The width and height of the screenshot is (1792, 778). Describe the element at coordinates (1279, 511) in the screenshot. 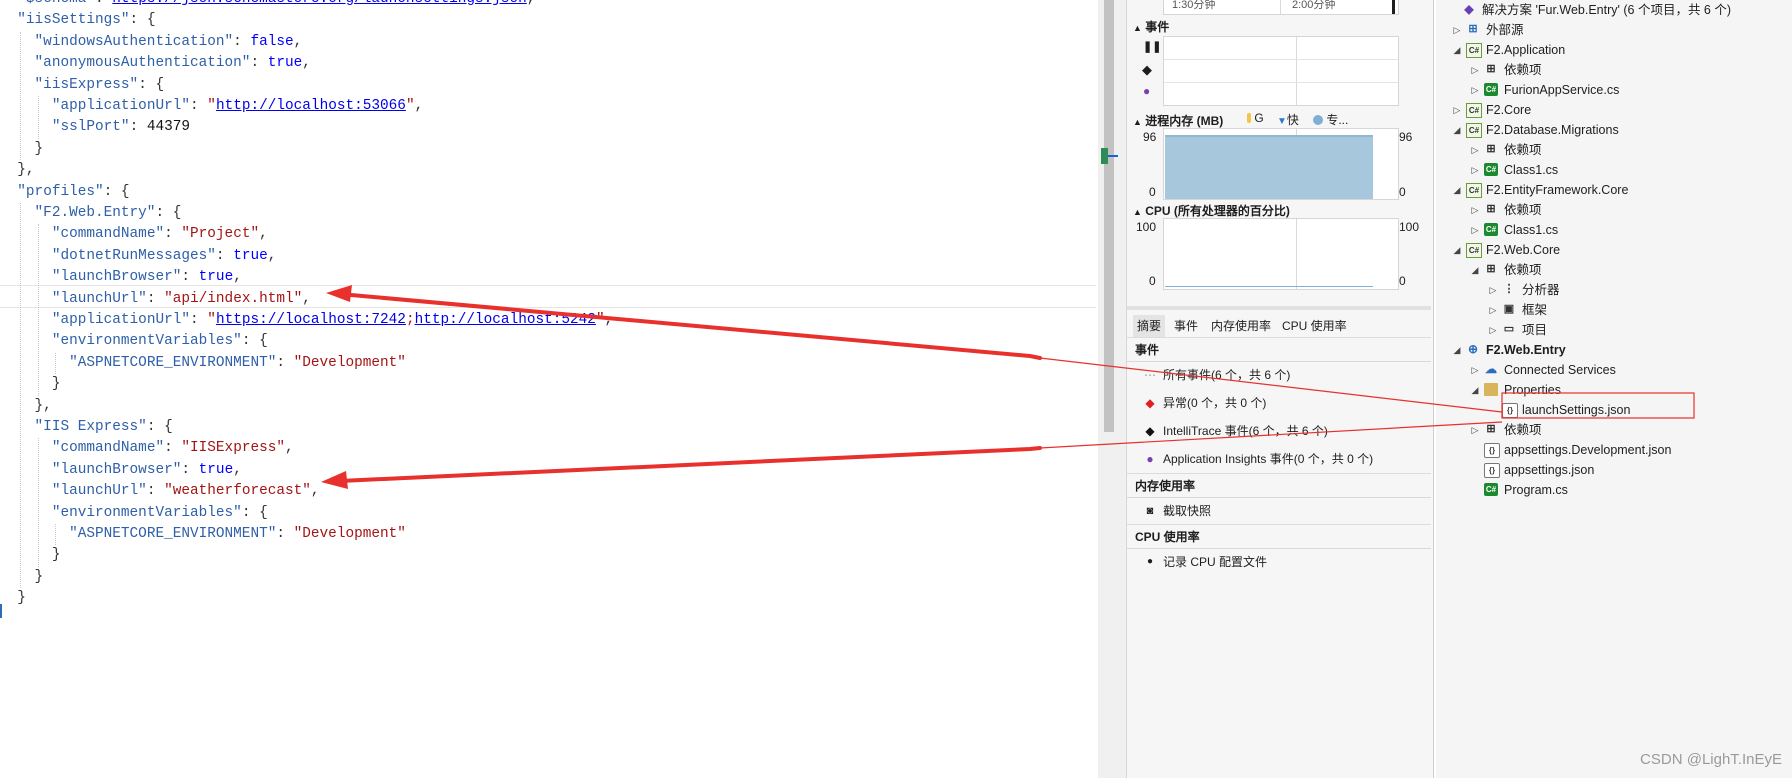

I see `take-snapshot-row: ◙ 截取快照` at that location.